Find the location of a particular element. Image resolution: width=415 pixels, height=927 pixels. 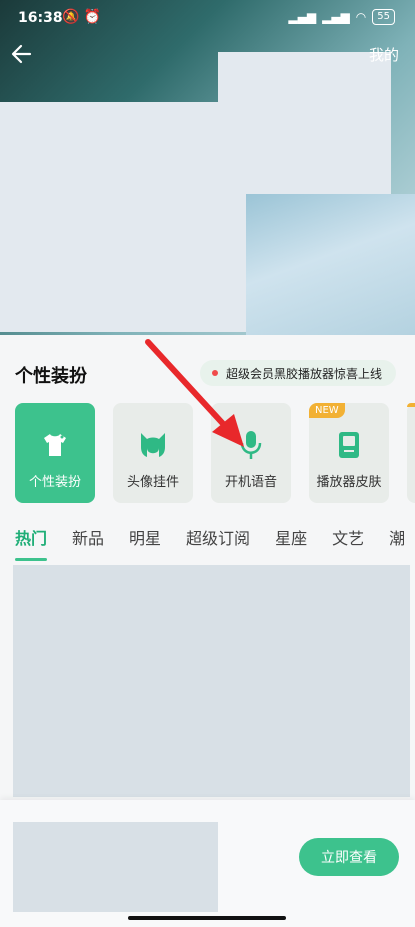

tab-bar: 热门 新品 明星 超级订阅 星座 文艺 潮 is located at coordinates (215, 543).